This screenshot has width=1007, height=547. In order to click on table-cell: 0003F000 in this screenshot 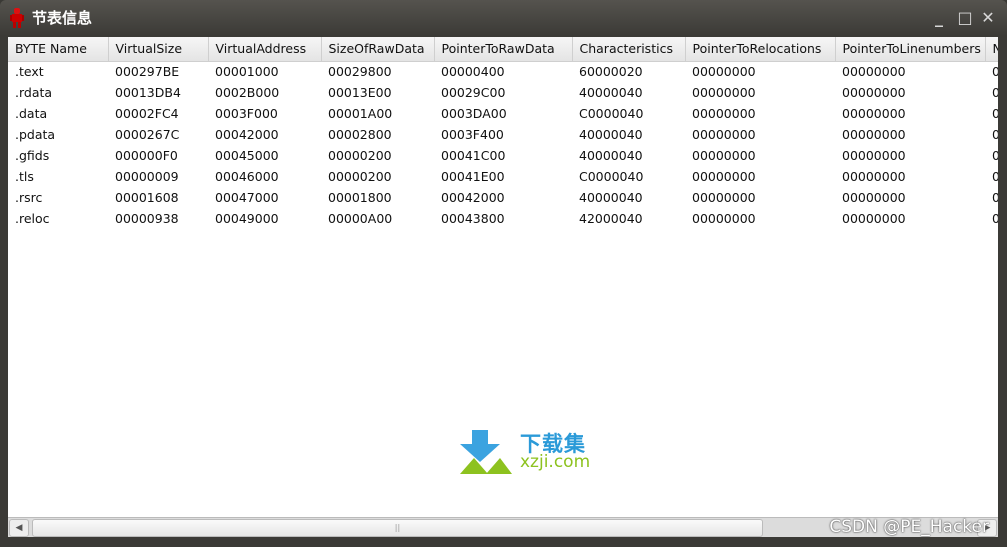, I will do `click(246, 113)`.